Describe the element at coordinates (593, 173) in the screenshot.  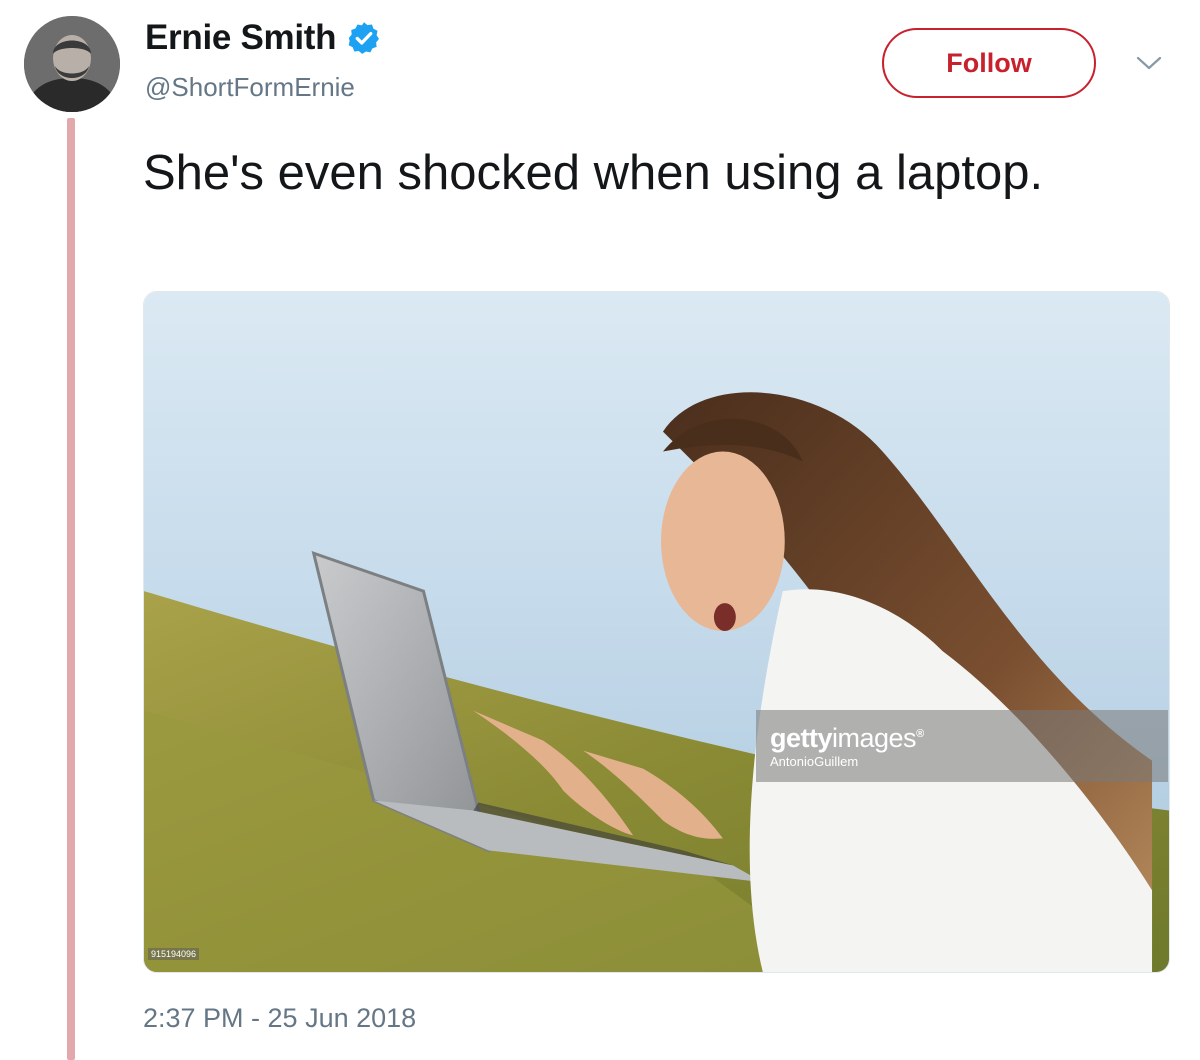
I see `tweet-text: She's even shocked when using a laptop.` at that location.